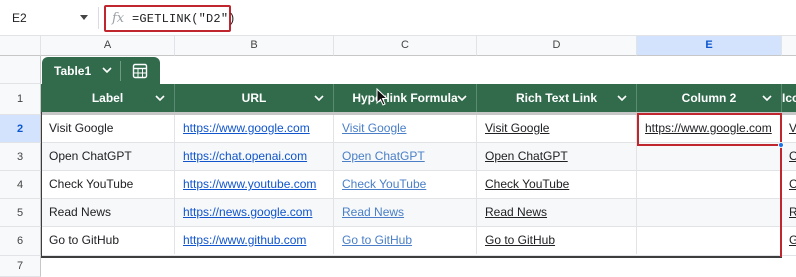 The image size is (796, 277). What do you see at coordinates (520, 240) in the screenshot?
I see `rich-text-link: Go to GitHub` at bounding box center [520, 240].